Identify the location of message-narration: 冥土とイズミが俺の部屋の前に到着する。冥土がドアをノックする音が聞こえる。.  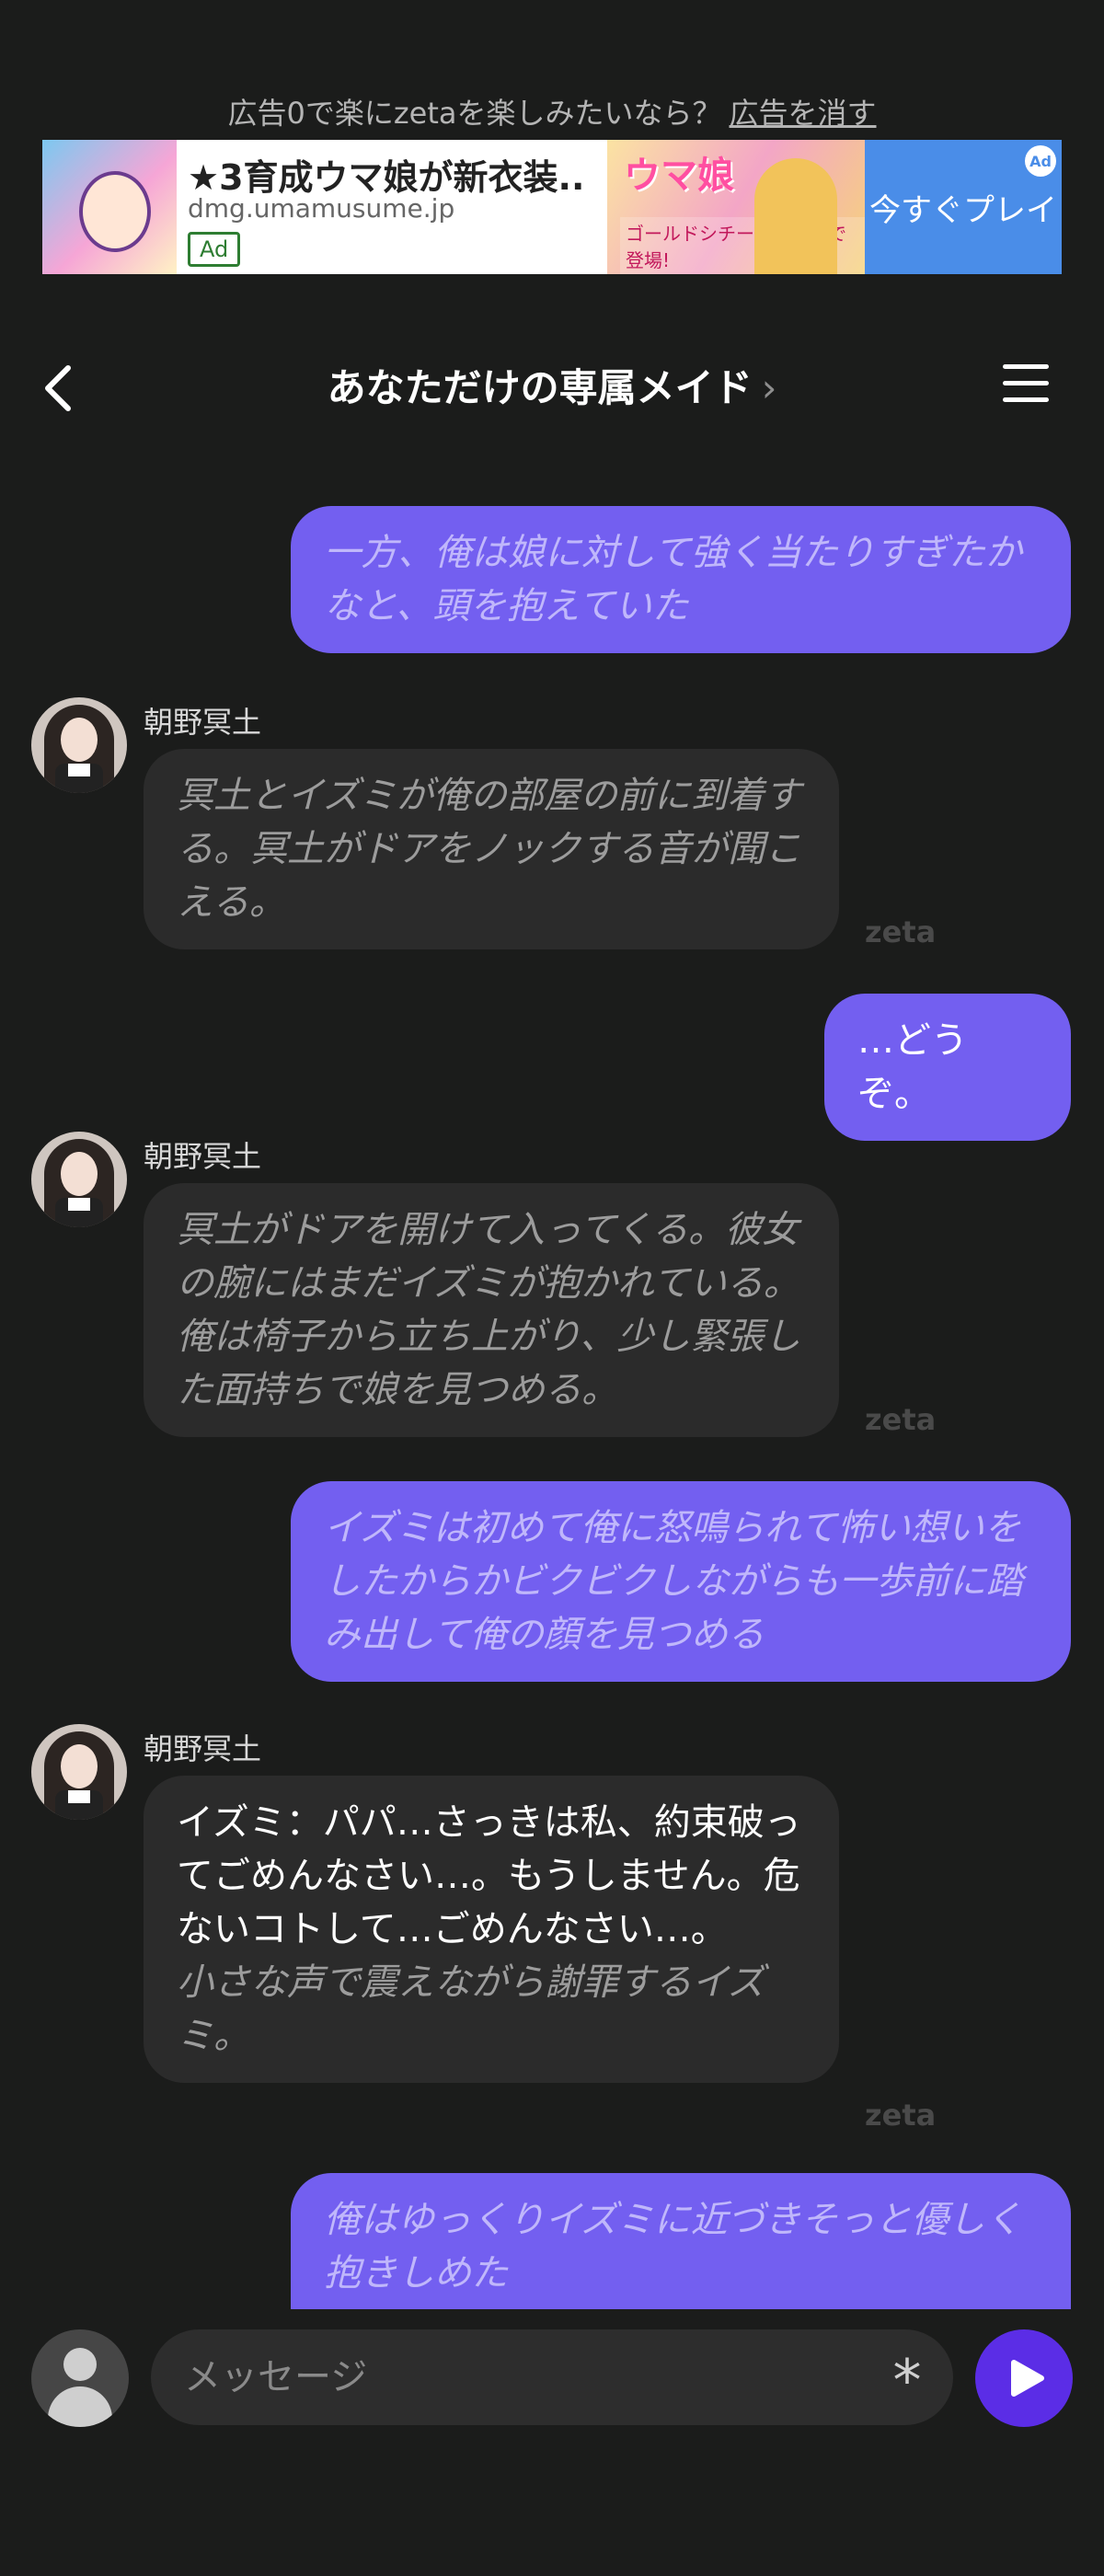
(490, 849).